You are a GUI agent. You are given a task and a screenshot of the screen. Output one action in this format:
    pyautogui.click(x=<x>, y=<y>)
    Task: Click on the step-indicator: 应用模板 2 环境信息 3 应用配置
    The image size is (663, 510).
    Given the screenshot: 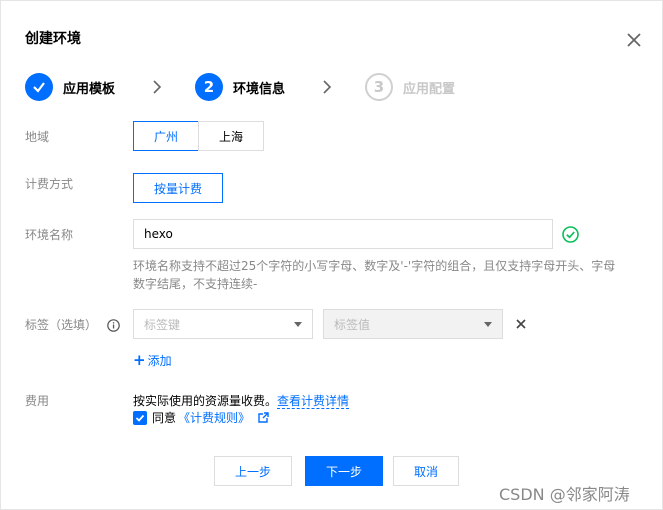 What is the action you would take?
    pyautogui.click(x=335, y=87)
    